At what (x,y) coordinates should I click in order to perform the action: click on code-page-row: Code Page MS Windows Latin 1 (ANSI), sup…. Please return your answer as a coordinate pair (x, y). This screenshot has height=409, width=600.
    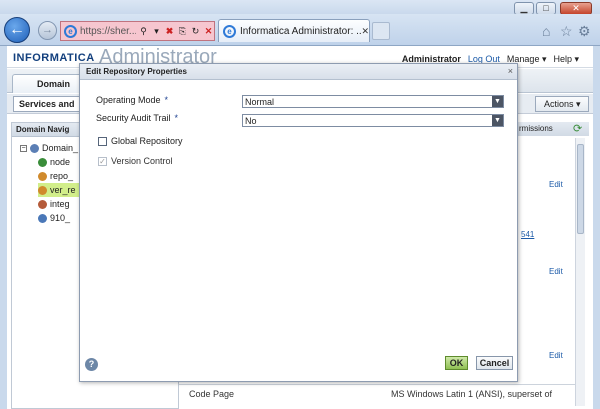
    Looking at the image, I should click on (377, 393).